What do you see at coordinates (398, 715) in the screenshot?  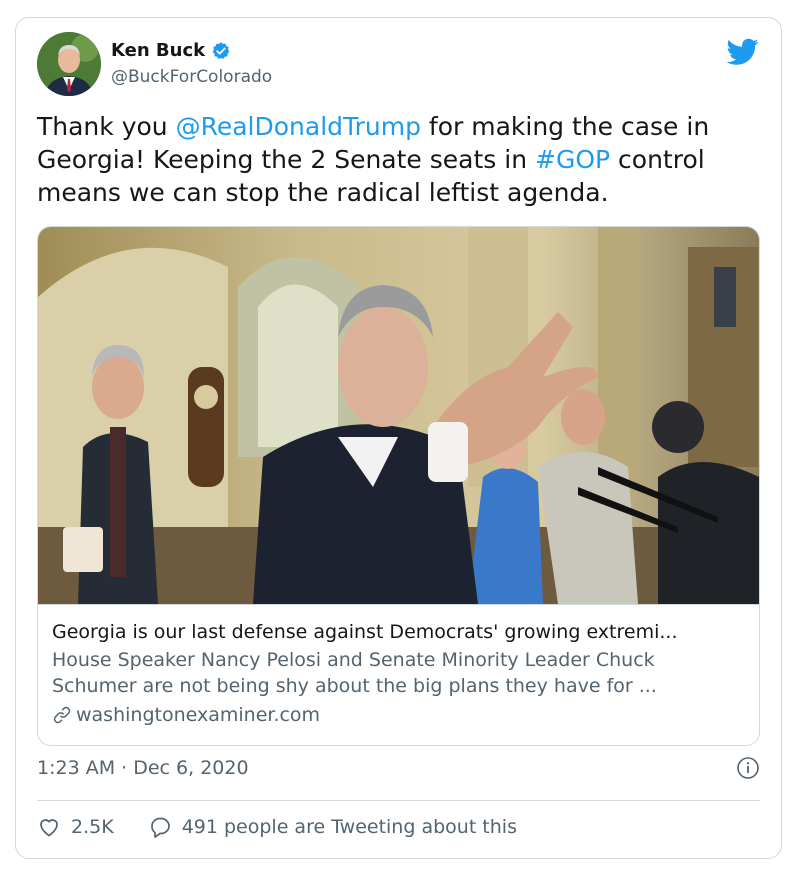 I see `link-card-domain-row: washingtonexaminer.com` at bounding box center [398, 715].